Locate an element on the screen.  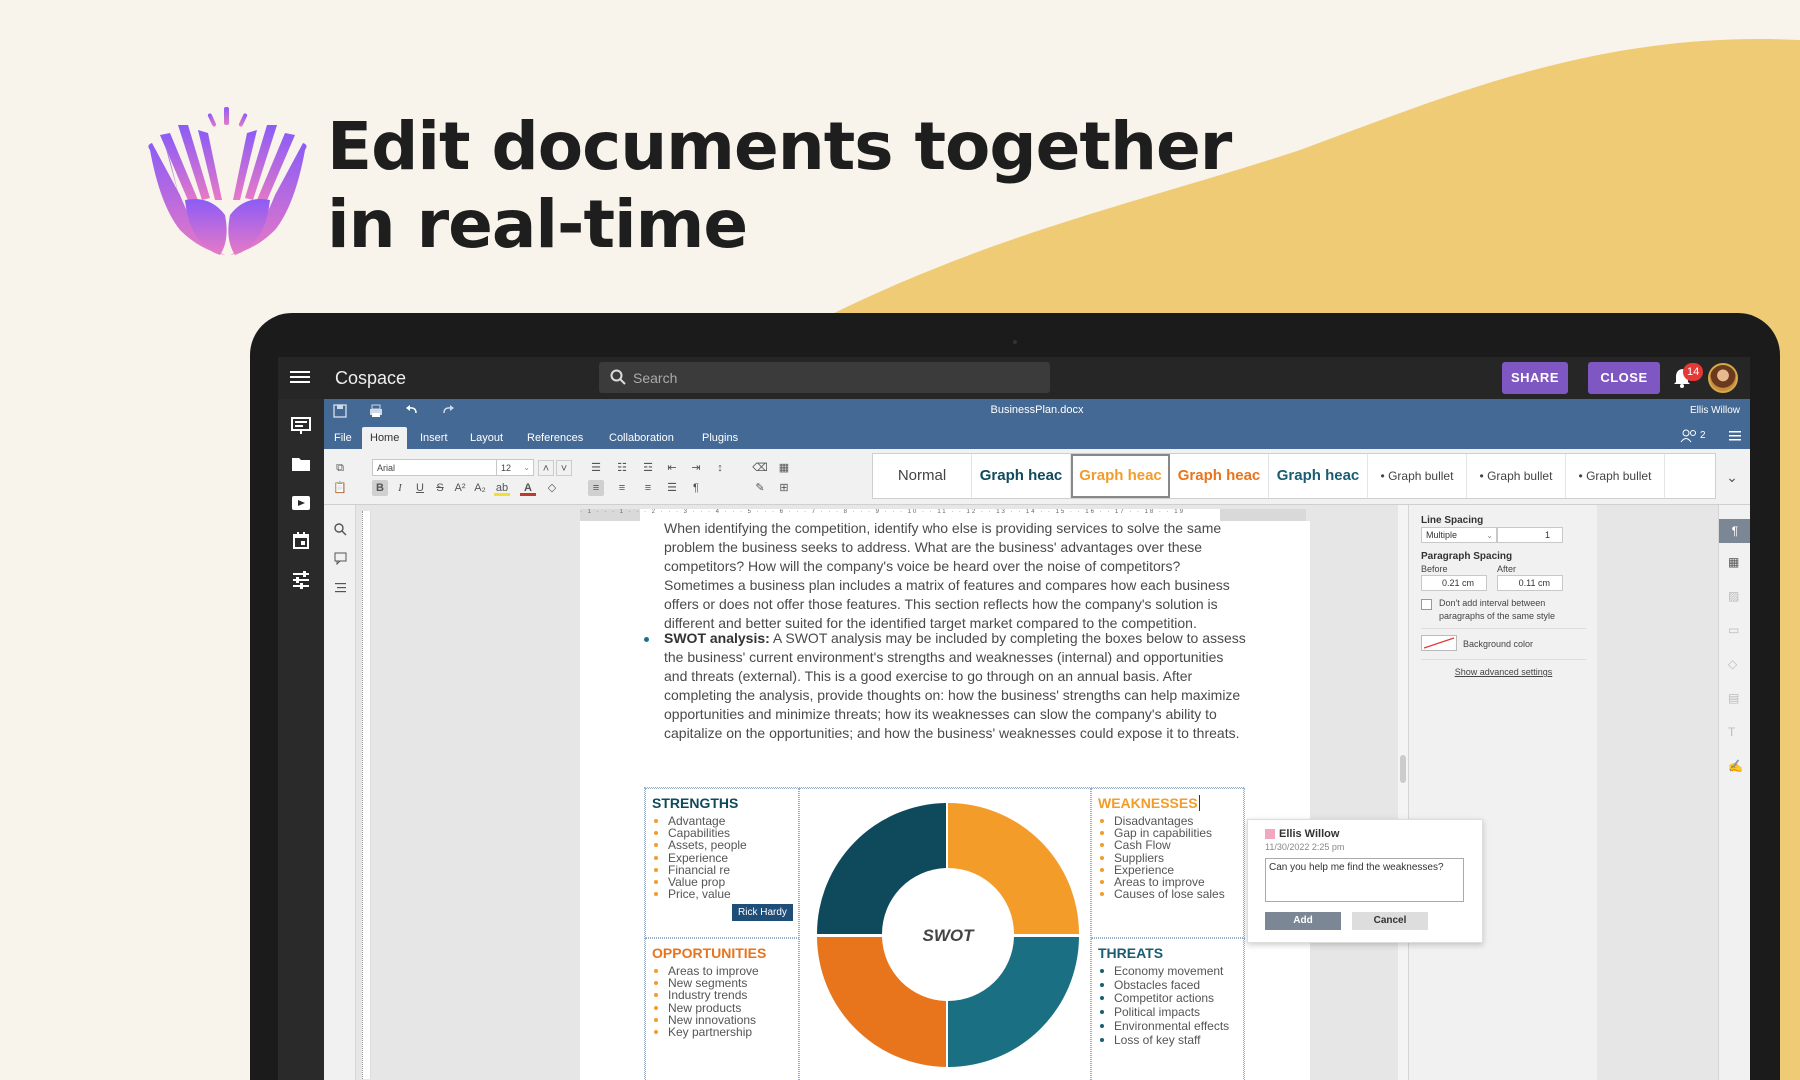
style-normal: Normal is located at coordinates (922, 476).